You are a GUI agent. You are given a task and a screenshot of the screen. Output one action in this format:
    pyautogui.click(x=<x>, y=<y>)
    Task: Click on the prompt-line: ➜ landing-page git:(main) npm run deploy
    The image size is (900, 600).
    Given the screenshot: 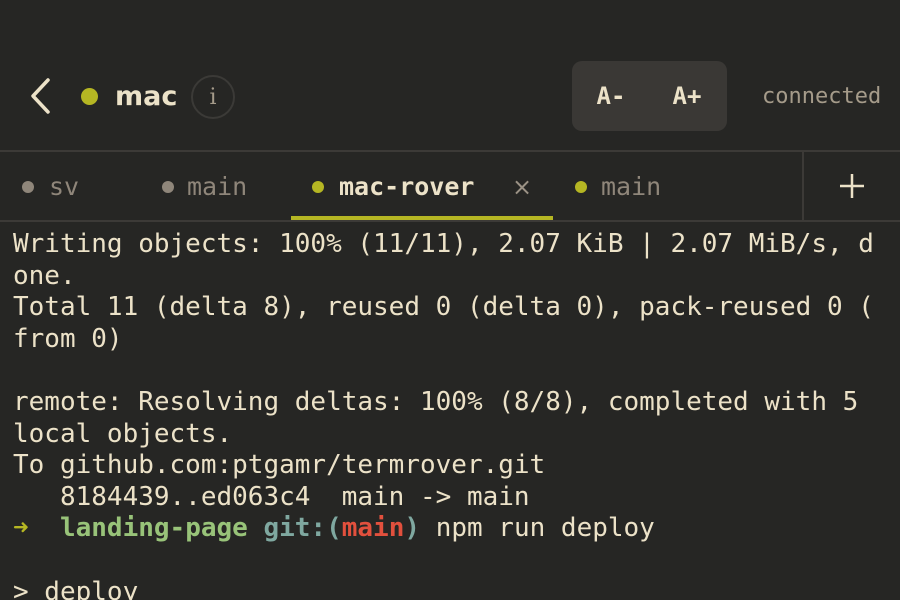 What is the action you would take?
    pyautogui.click(x=456, y=529)
    